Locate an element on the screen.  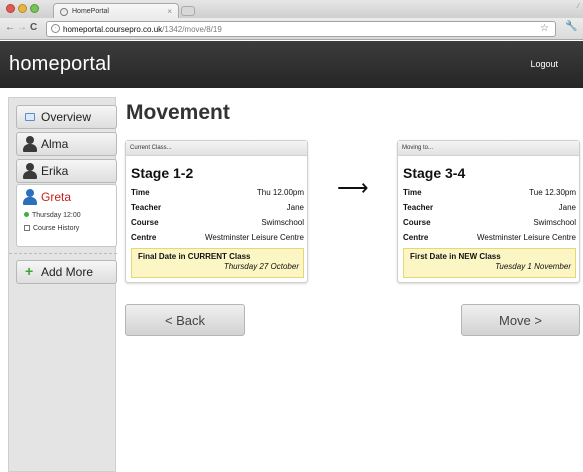
browser-forward-icon: → is located at coordinates (22, 27).